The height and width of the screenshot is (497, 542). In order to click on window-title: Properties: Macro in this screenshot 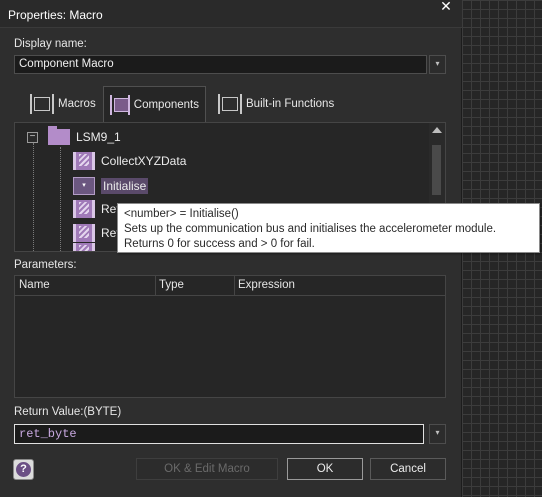, I will do `click(55, 15)`.